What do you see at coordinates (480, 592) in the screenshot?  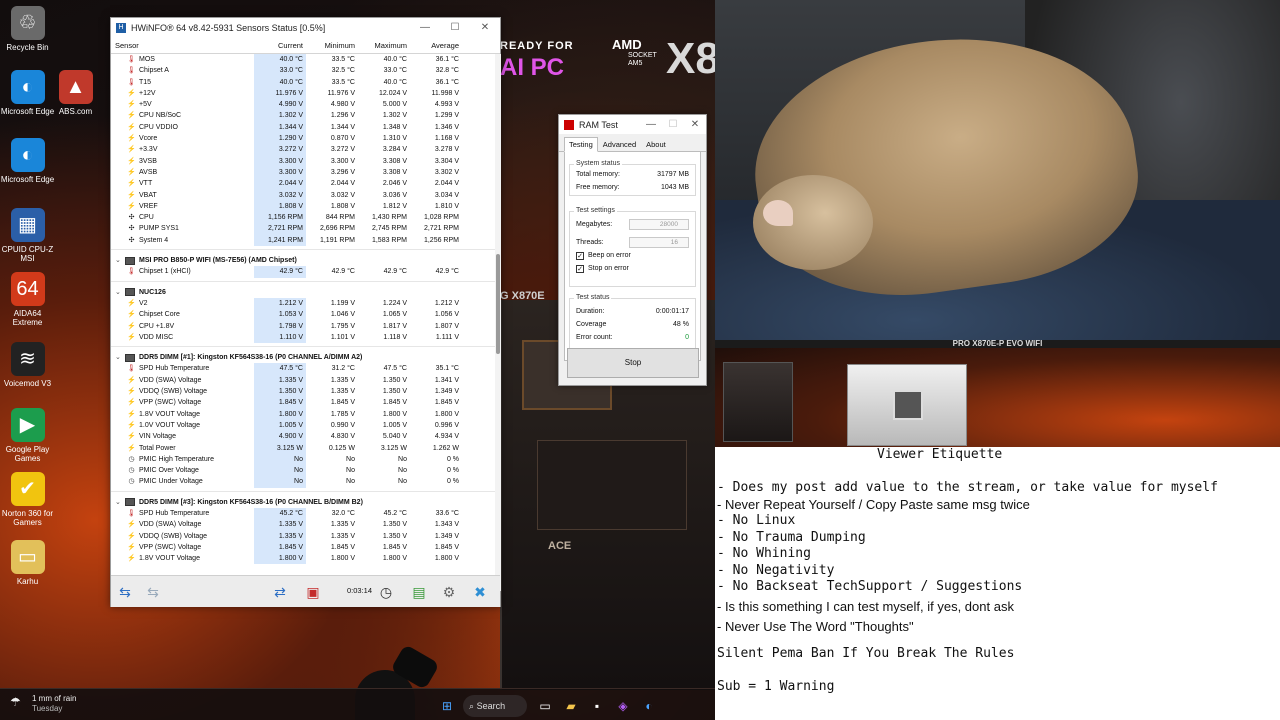 I see `exit-icon: ✖` at bounding box center [480, 592].